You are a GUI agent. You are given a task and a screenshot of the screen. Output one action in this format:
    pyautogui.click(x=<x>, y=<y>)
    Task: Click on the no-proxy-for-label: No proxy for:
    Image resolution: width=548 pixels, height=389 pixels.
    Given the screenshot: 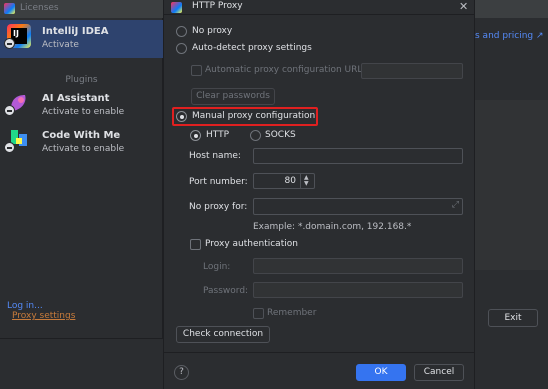 What is the action you would take?
    pyautogui.click(x=218, y=207)
    